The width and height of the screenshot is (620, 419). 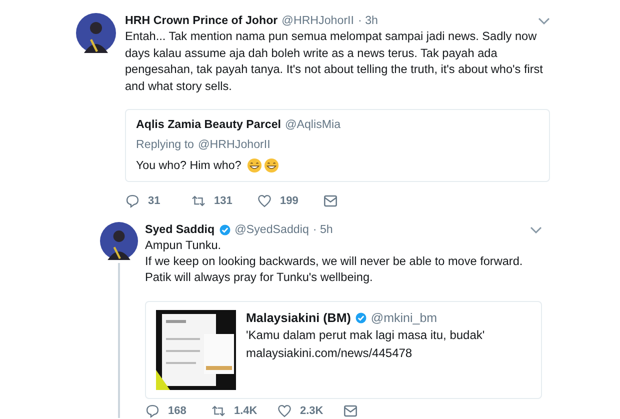 I want to click on replying-label: Replying to, so click(x=165, y=144).